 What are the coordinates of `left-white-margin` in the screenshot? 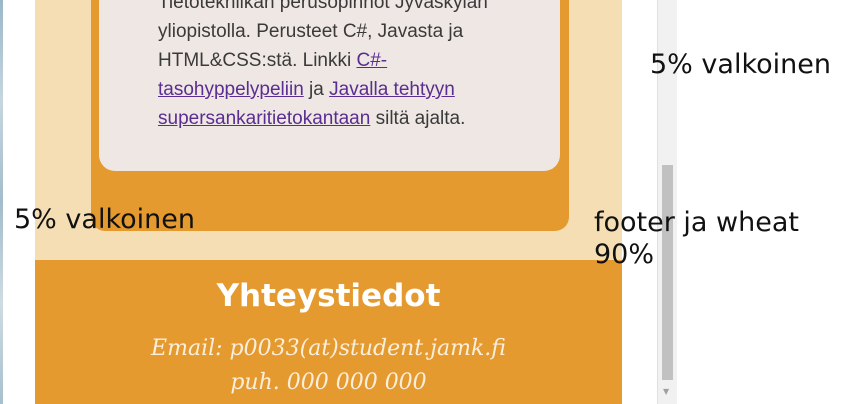 It's located at (17, 202).